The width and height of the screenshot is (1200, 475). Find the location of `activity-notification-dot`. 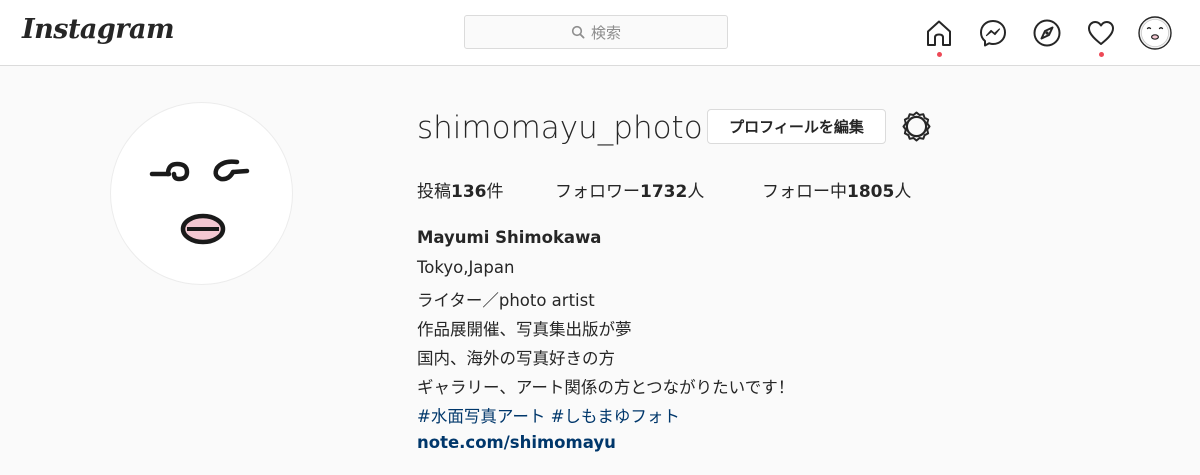

activity-notification-dot is located at coordinates (1101, 54).